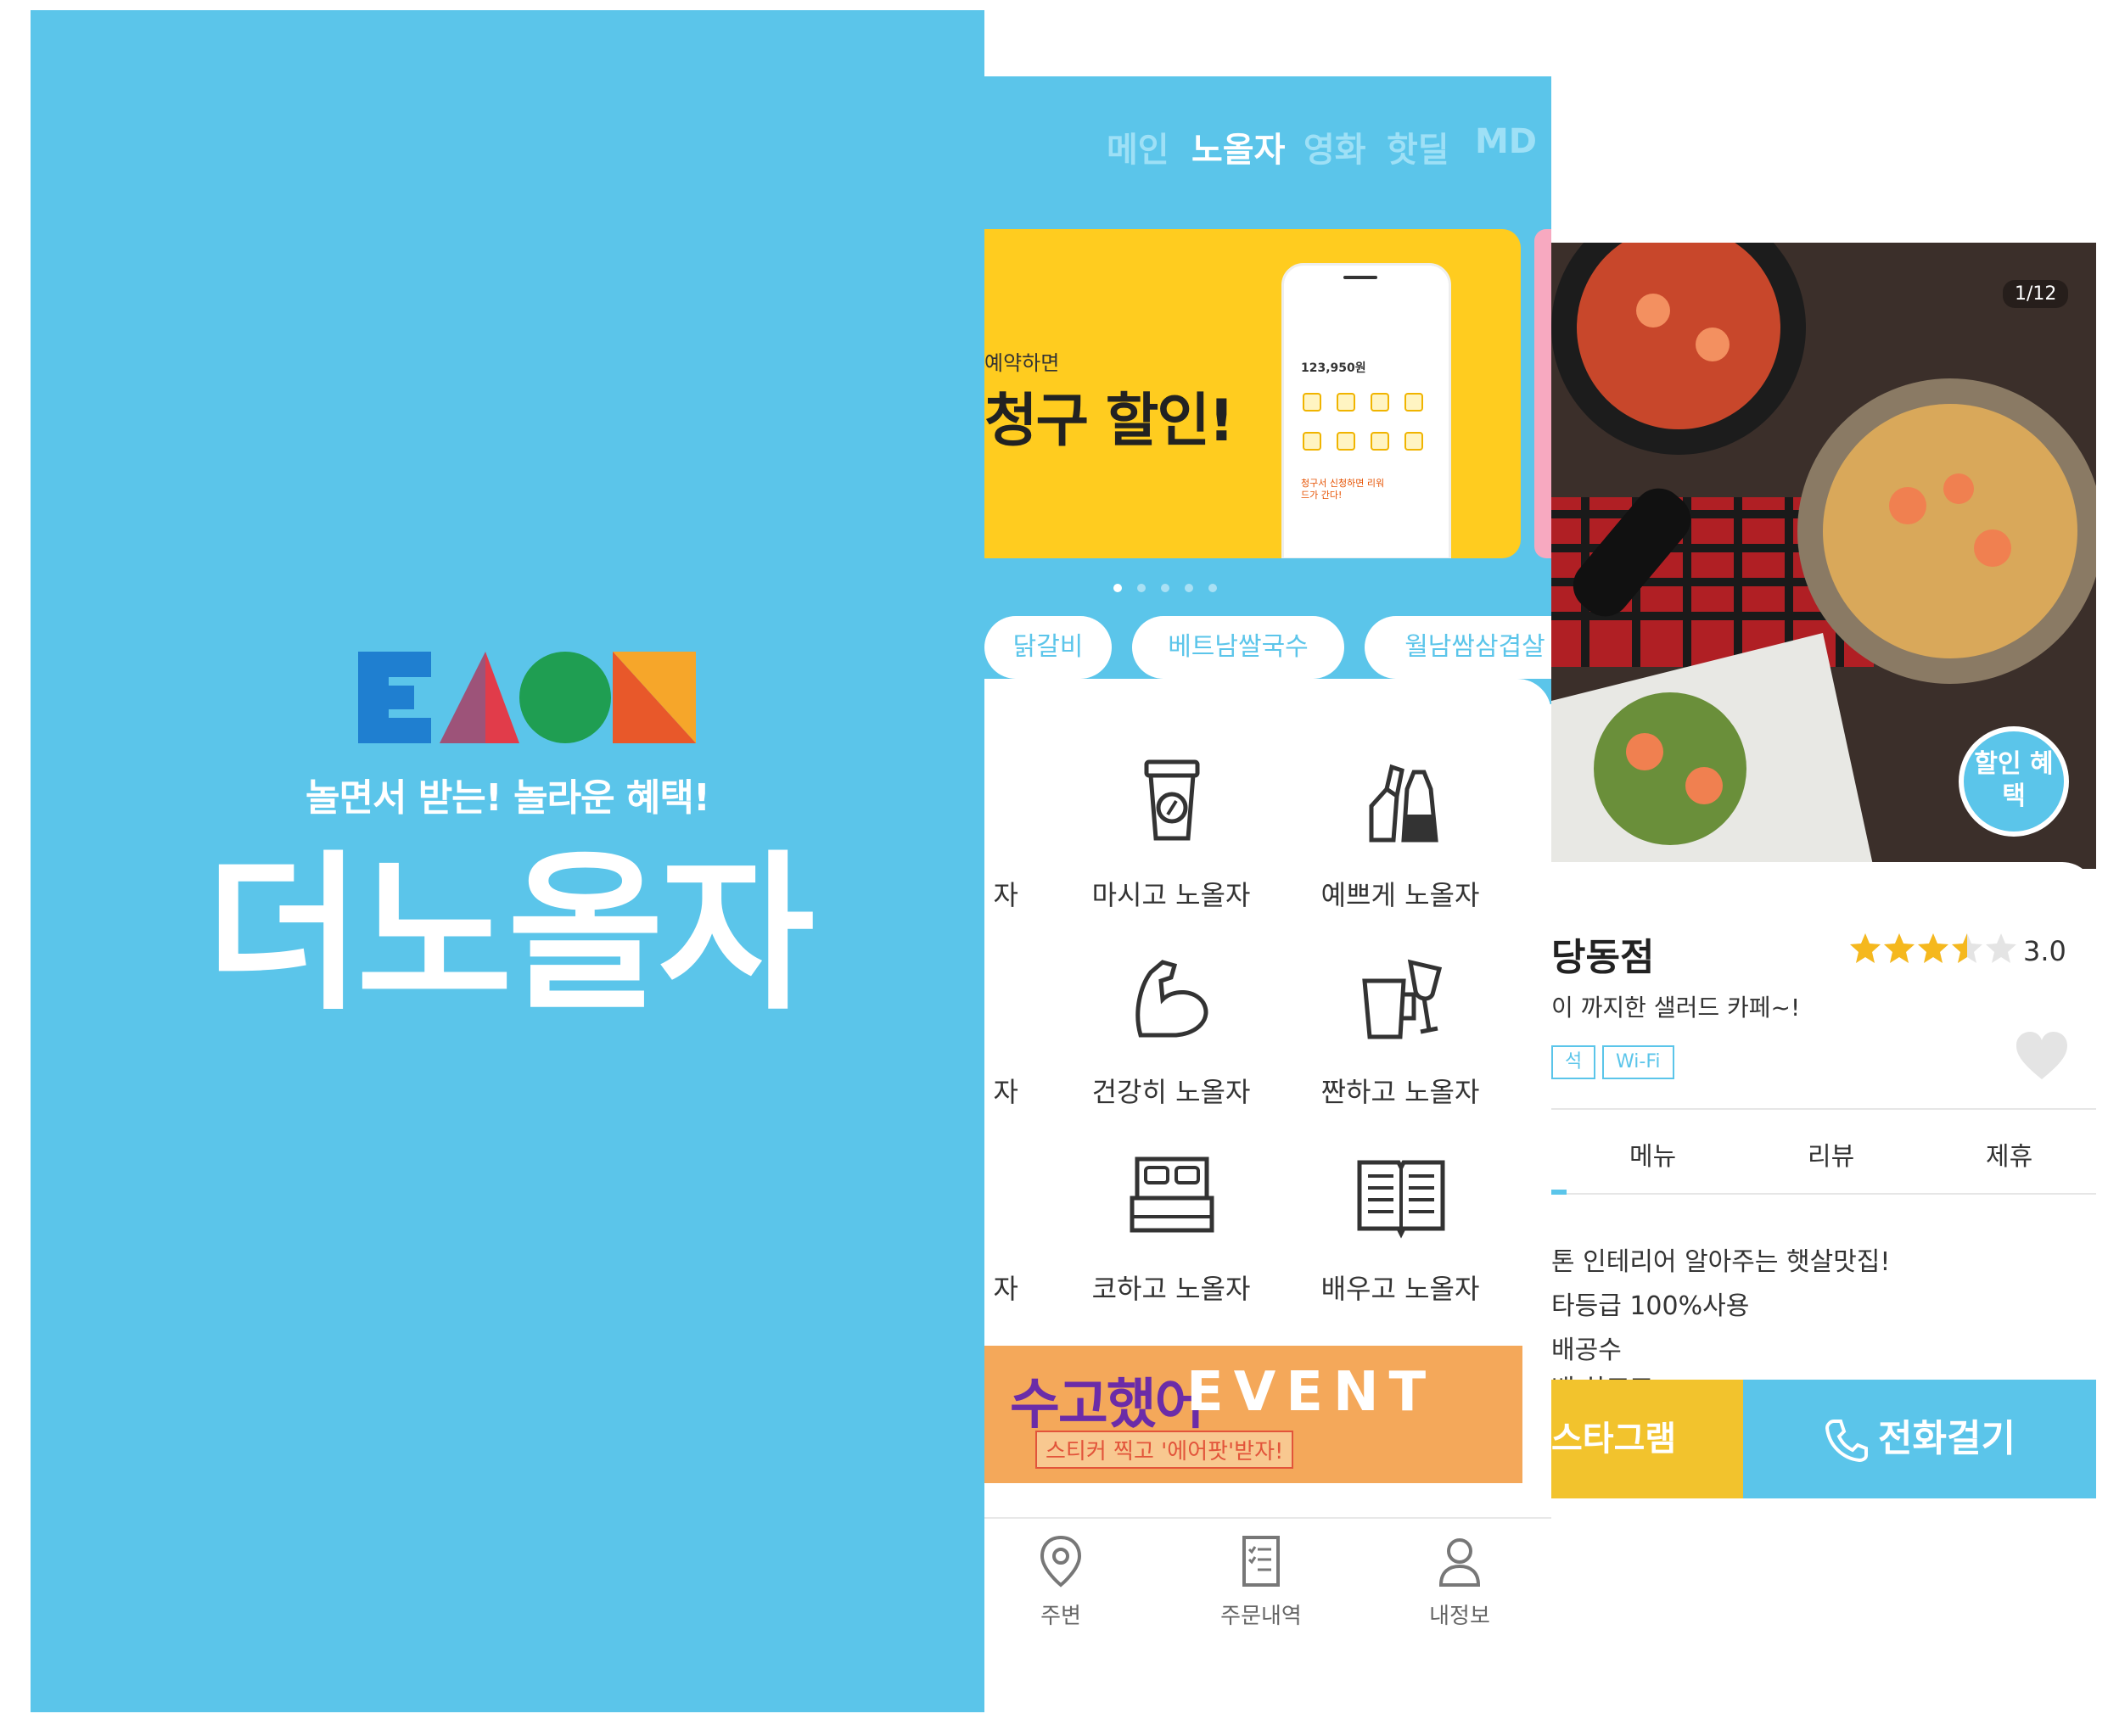 The width and height of the screenshot is (2108, 1736). What do you see at coordinates (2014, 781) in the screenshot?
I see `discount-bubble: 할인 혜택` at bounding box center [2014, 781].